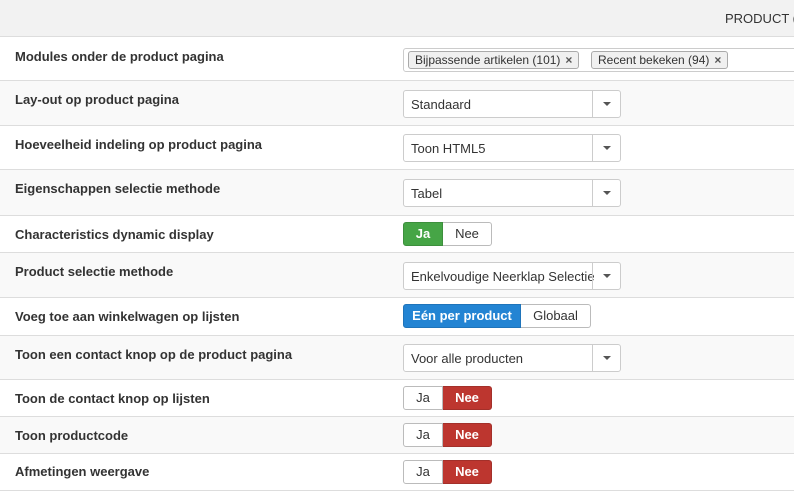 The height and width of the screenshot is (495, 794). What do you see at coordinates (397, 472) in the screenshot?
I see `settings-row-dimensions: Afmetingen weergave Ja Nee` at bounding box center [397, 472].